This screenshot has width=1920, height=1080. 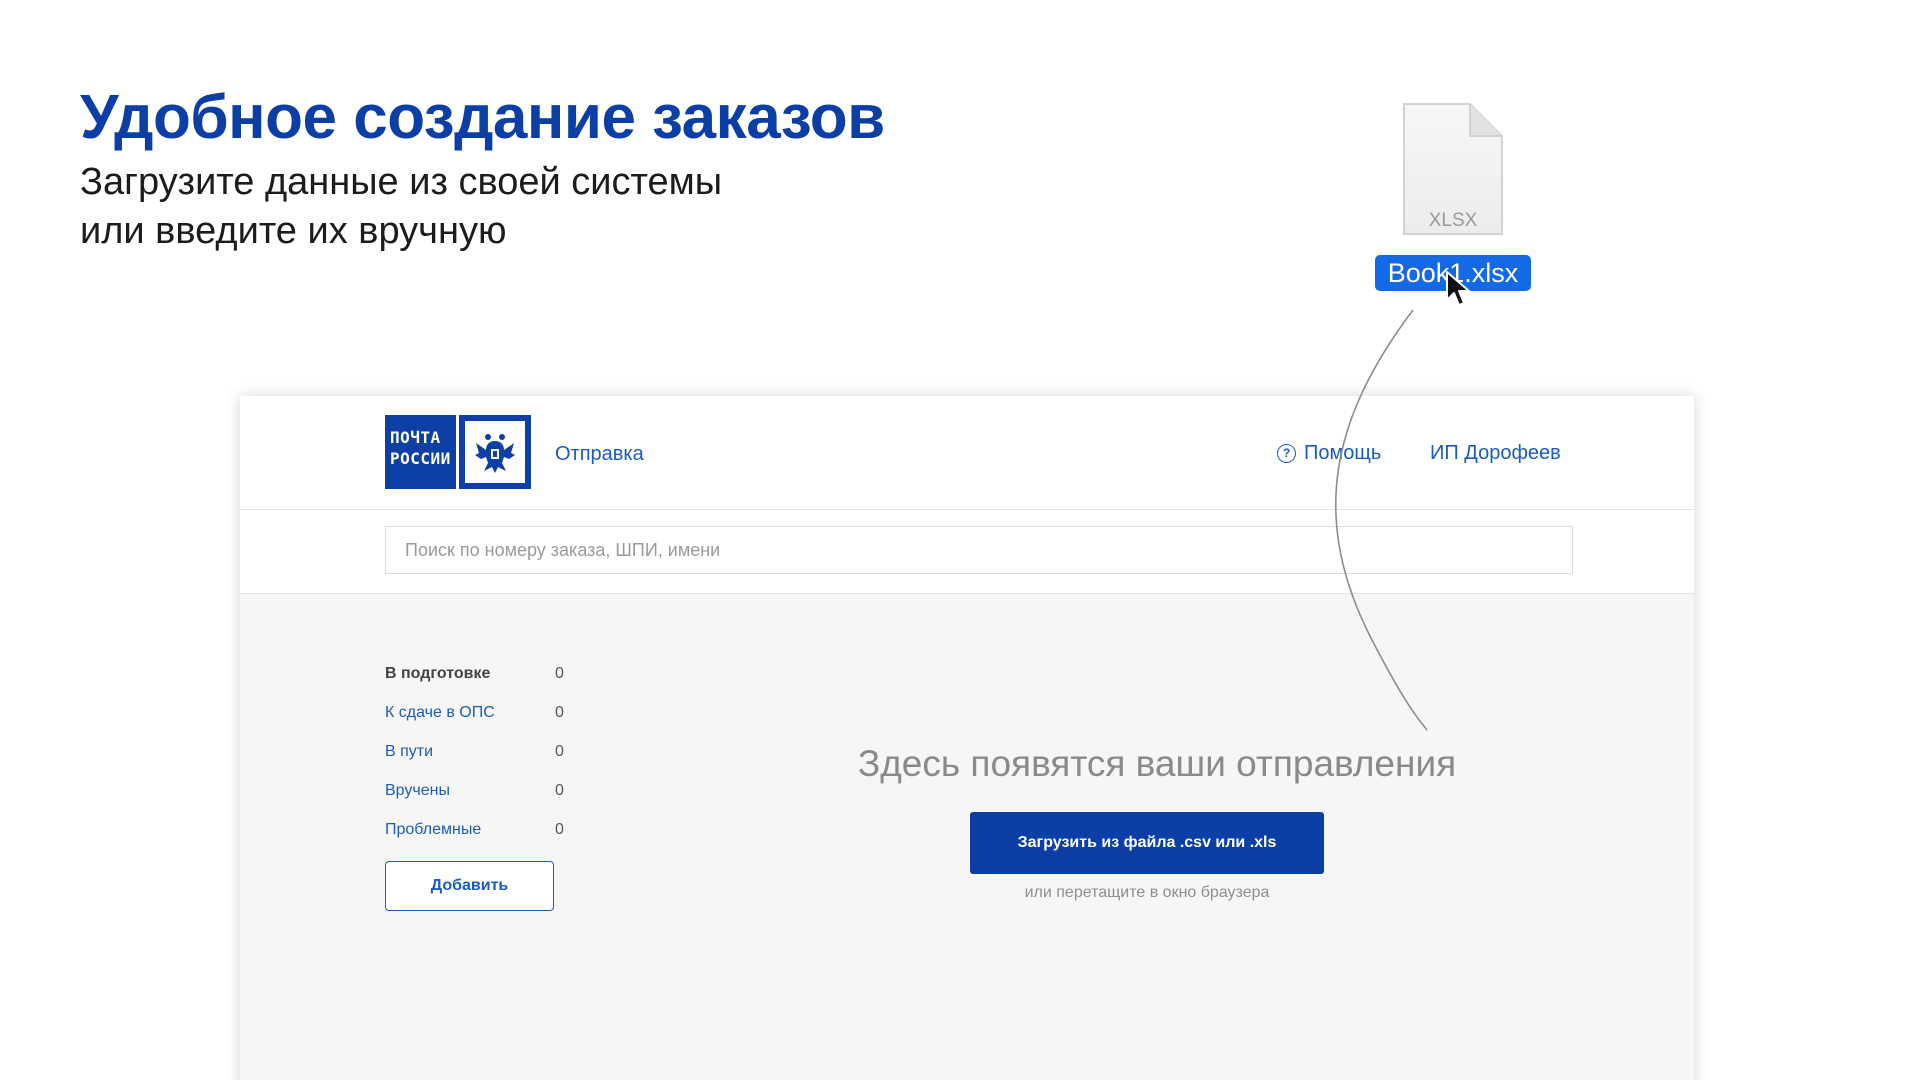 I want to click on status-item-problematic: Проблемные 0, so click(x=475, y=829).